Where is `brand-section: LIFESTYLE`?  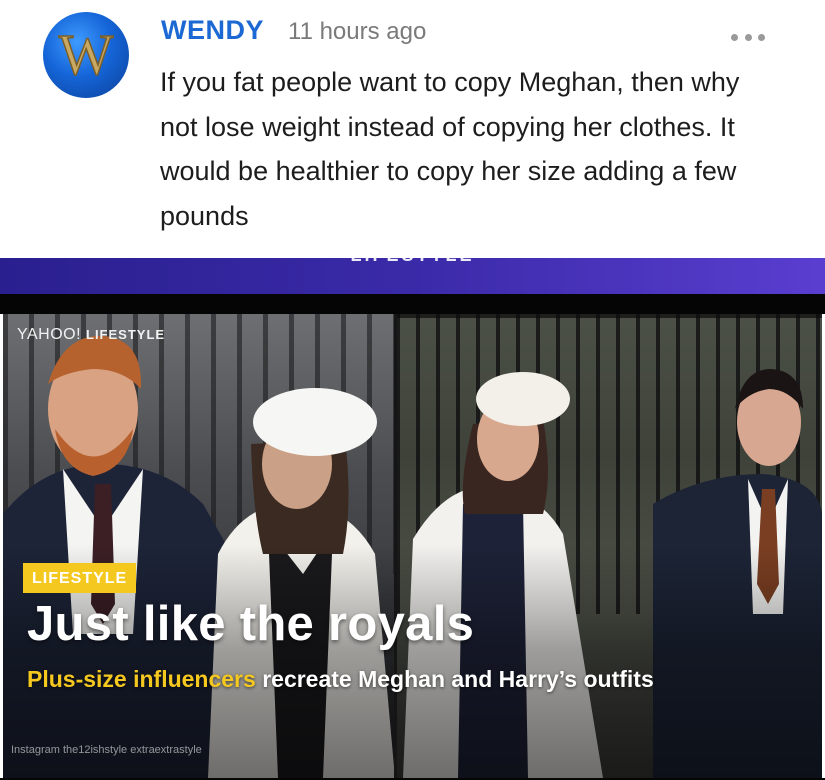
brand-section: LIFESTYLE is located at coordinates (126, 334).